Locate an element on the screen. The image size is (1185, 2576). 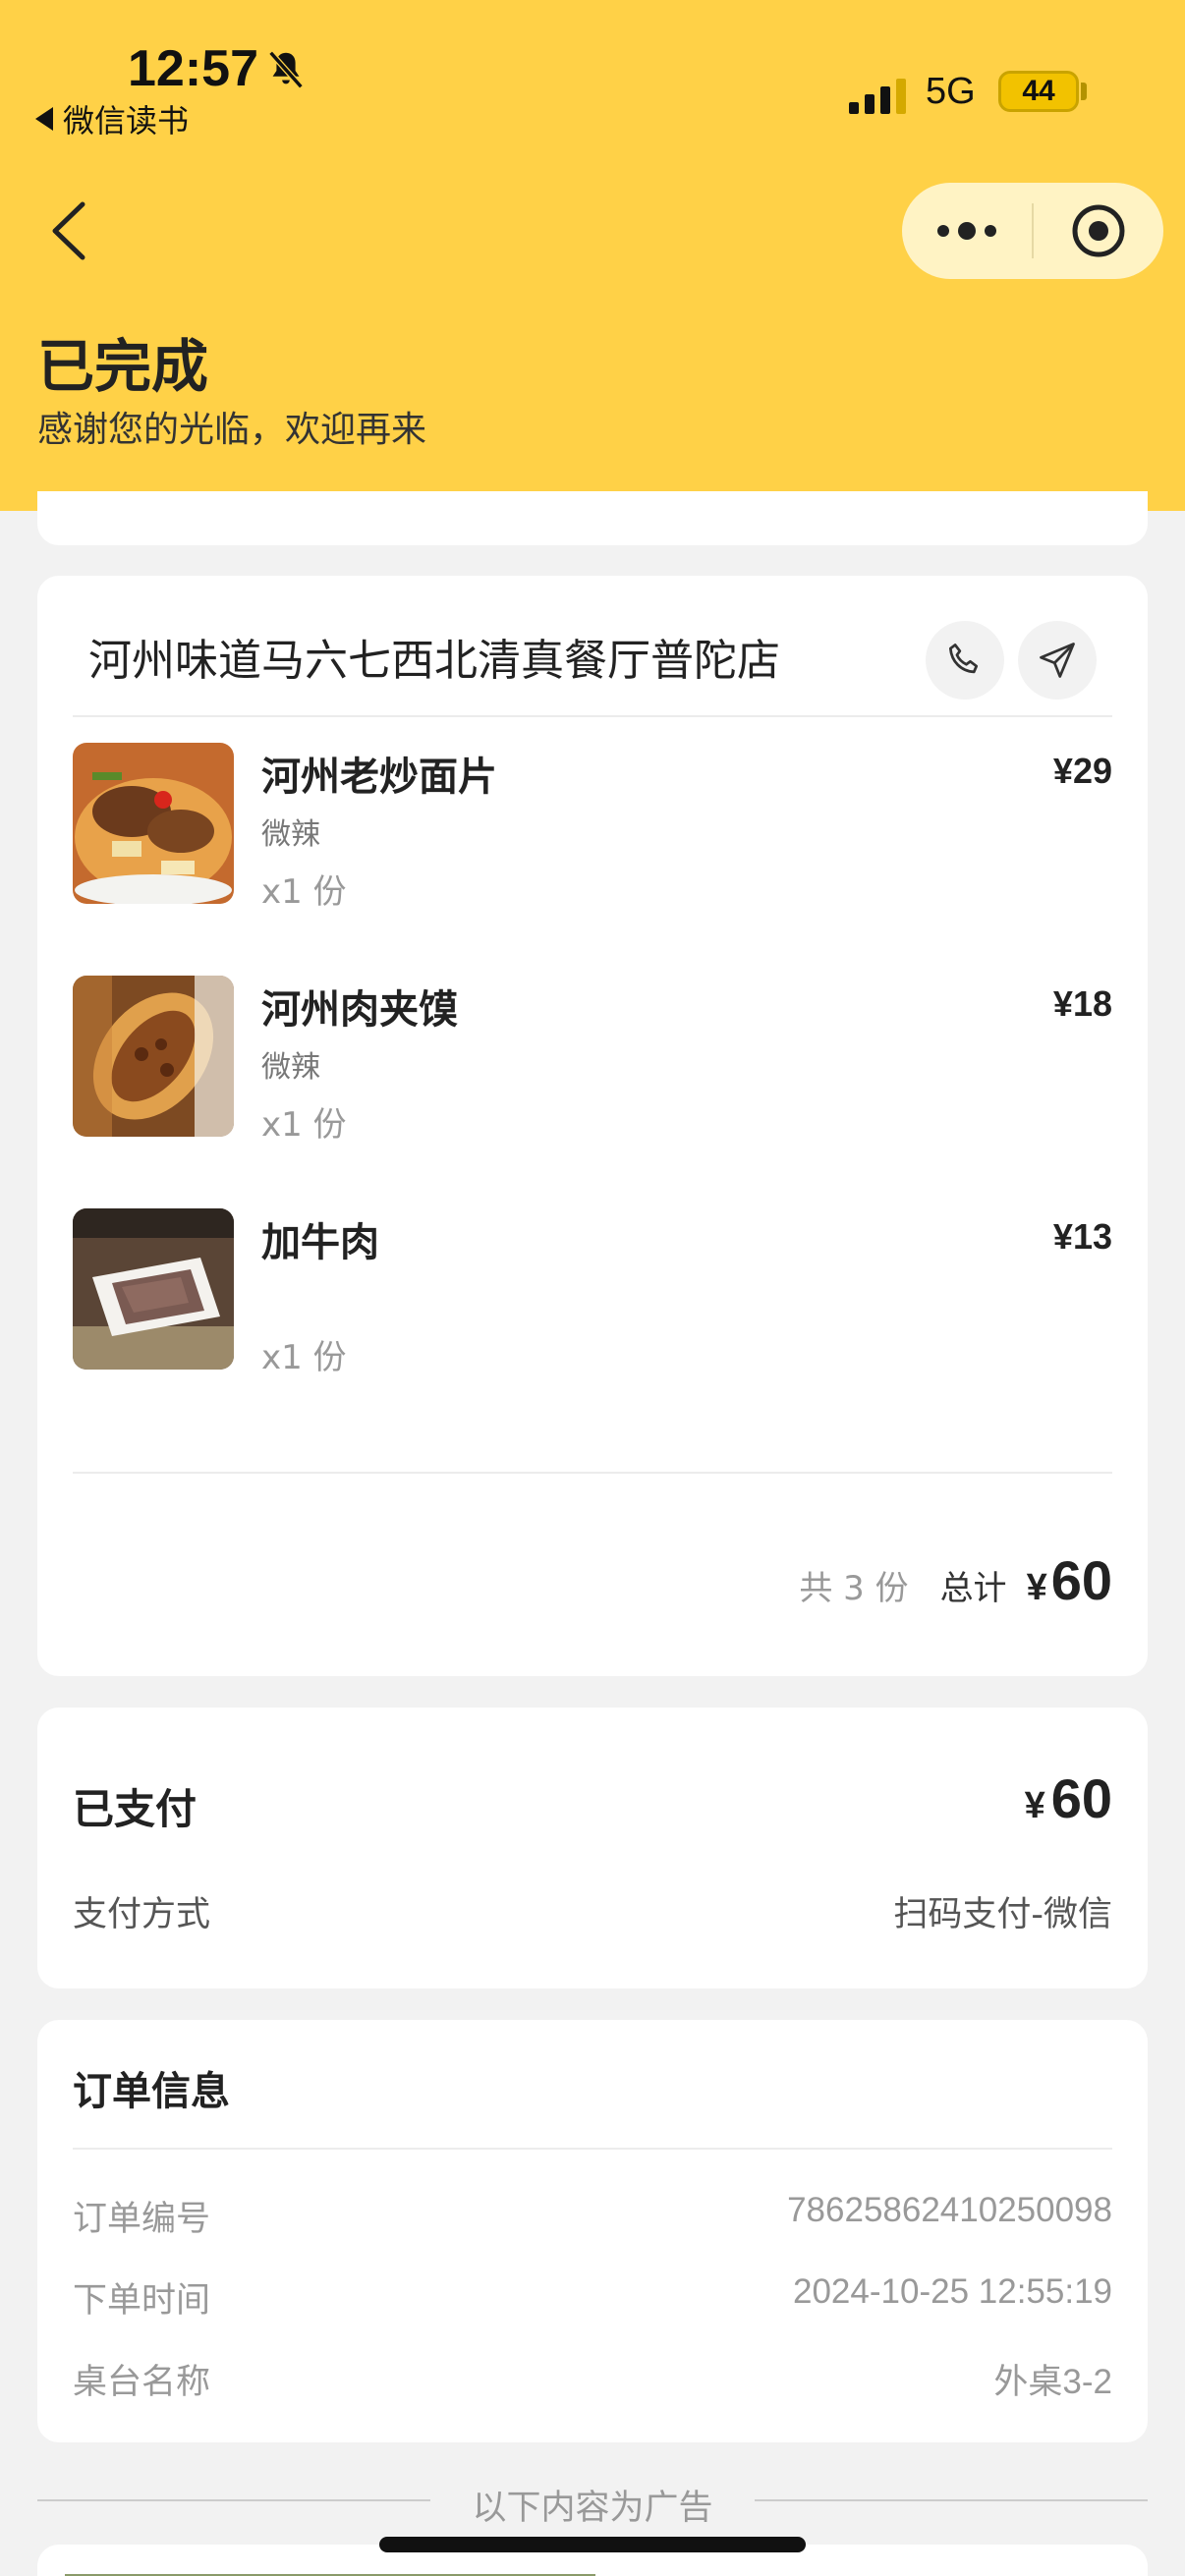
back-app-label: 微信读书 is located at coordinates (127, 121).